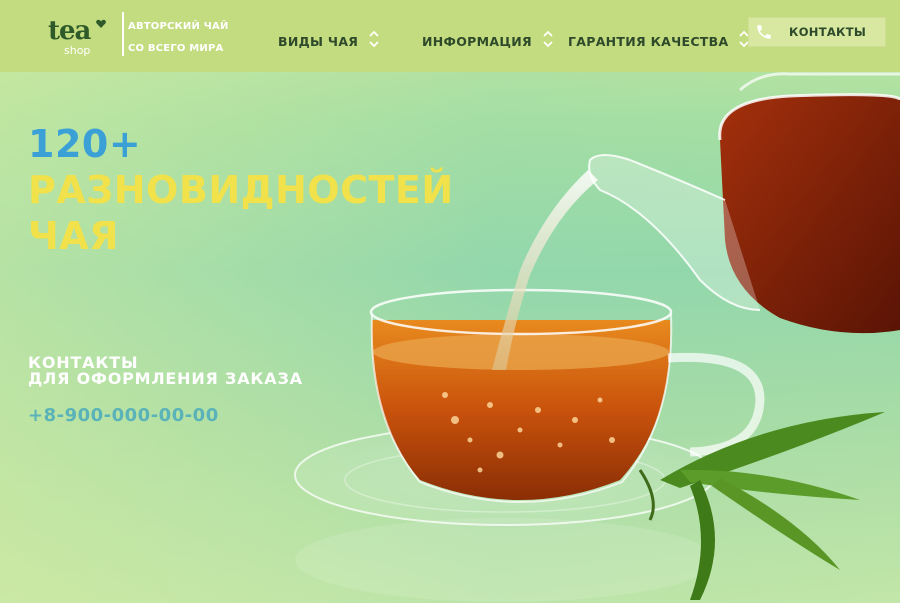 This screenshot has height=603, width=900. I want to click on hero-title-line2: ЧАЯ, so click(73, 236).